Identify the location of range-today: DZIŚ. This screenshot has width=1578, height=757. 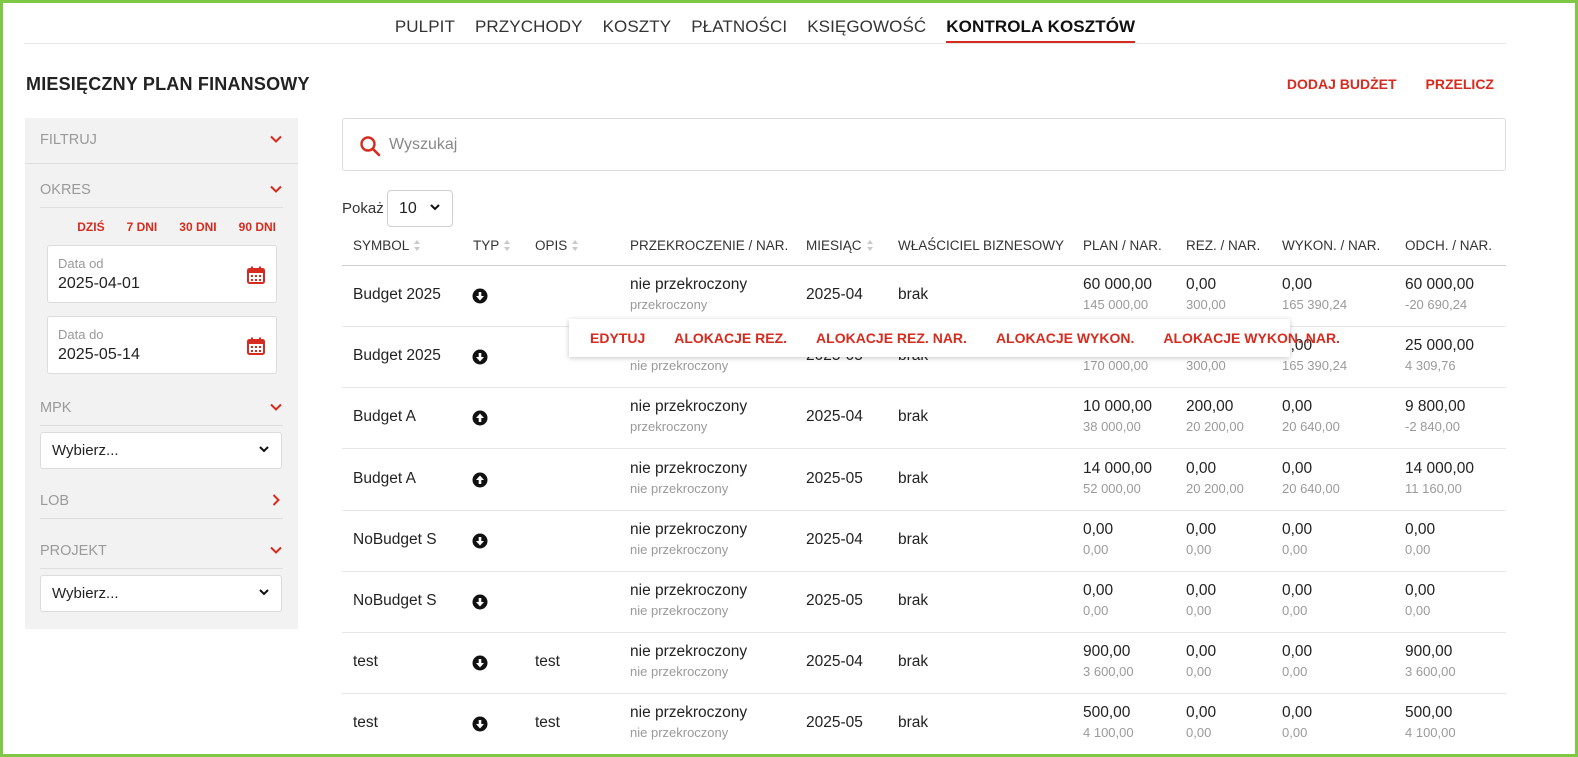
(90, 227).